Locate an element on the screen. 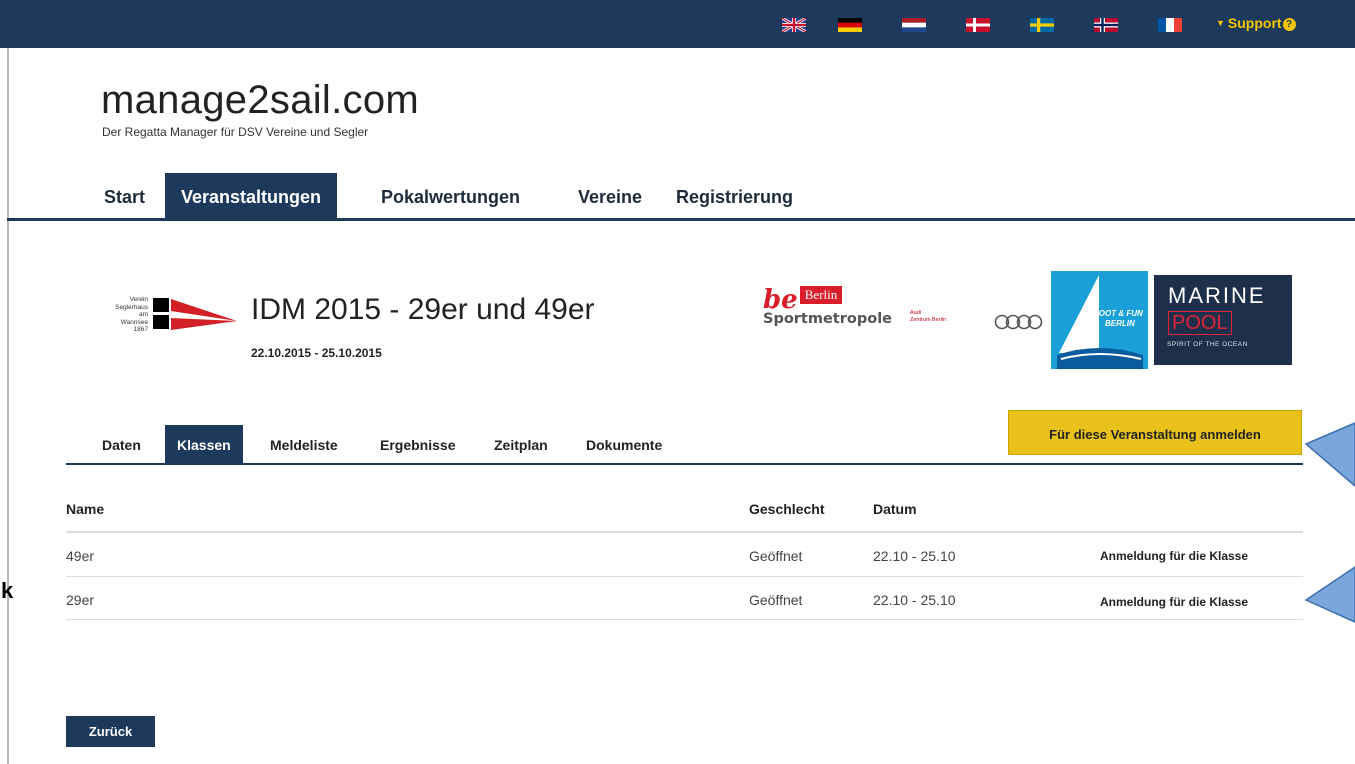 Image resolution: width=1355 pixels, height=764 pixels. tab-dokumente: Dokumente is located at coordinates (624, 444).